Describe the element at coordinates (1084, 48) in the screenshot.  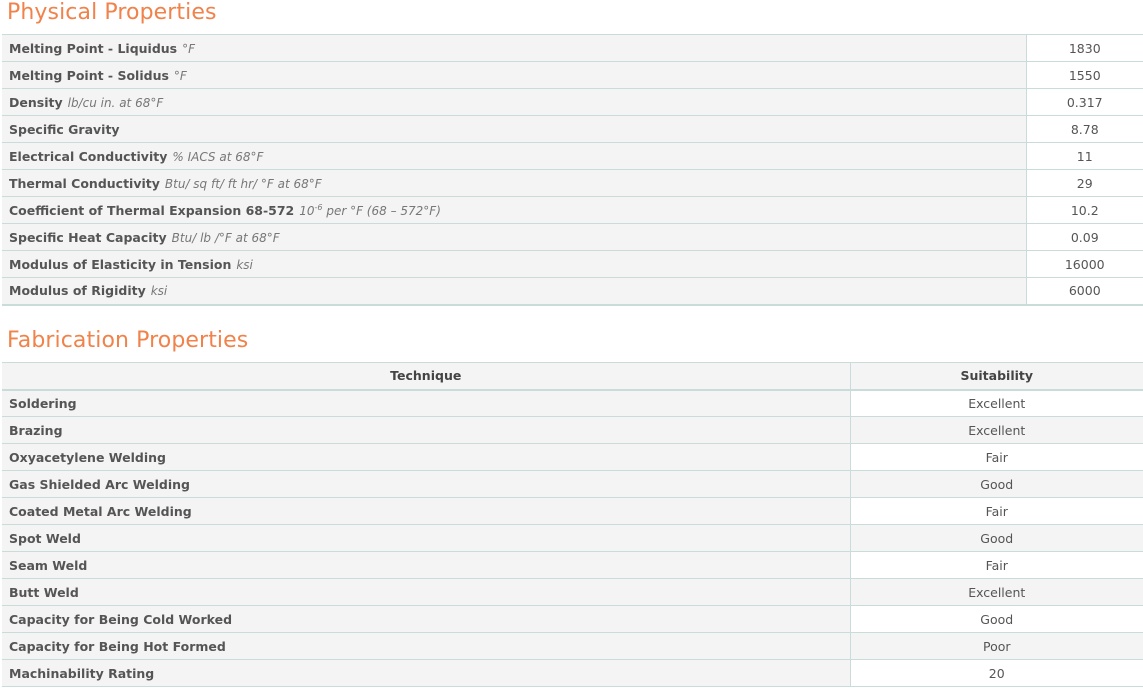
I see `property-value: 1830` at that location.